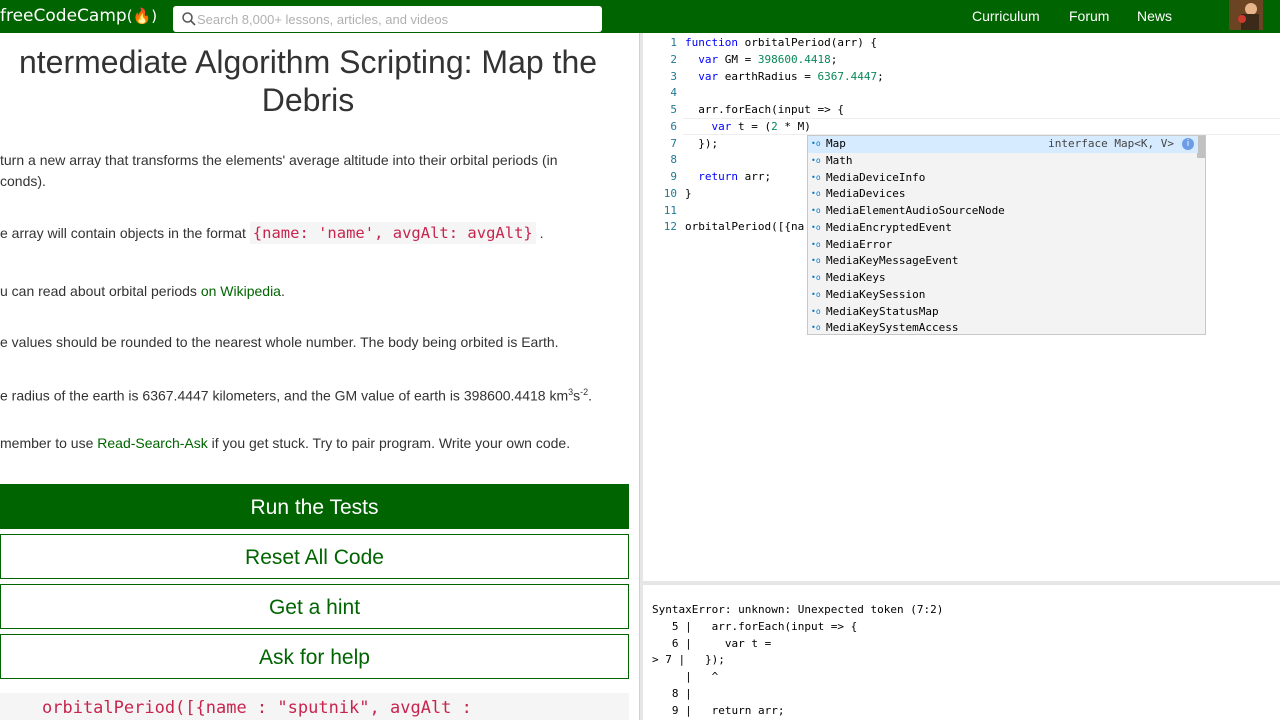  What do you see at coordinates (1188, 144) in the screenshot?
I see `info-icon: i` at bounding box center [1188, 144].